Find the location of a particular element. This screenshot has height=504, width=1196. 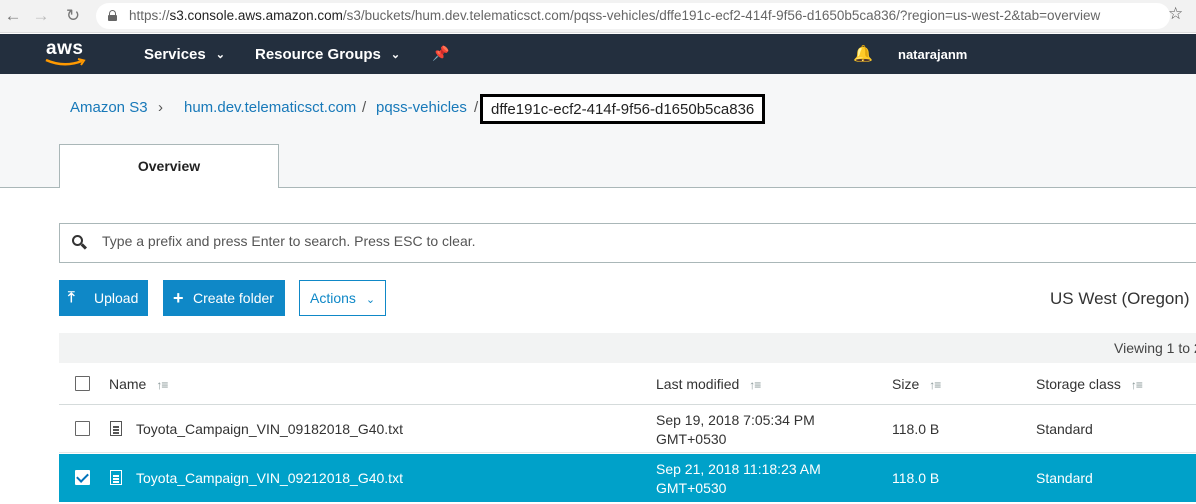

column-header-last-modified: Last modified ↑≡ is located at coordinates (708, 384).